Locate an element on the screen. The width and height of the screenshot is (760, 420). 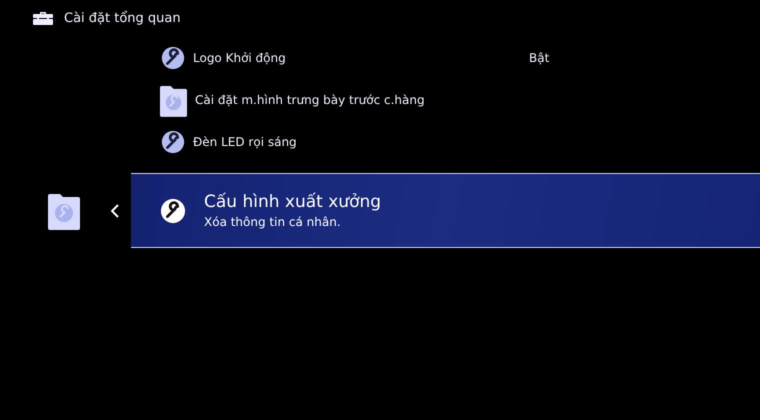
item-label: Cấu hình xuất xưởng is located at coordinates (293, 202).